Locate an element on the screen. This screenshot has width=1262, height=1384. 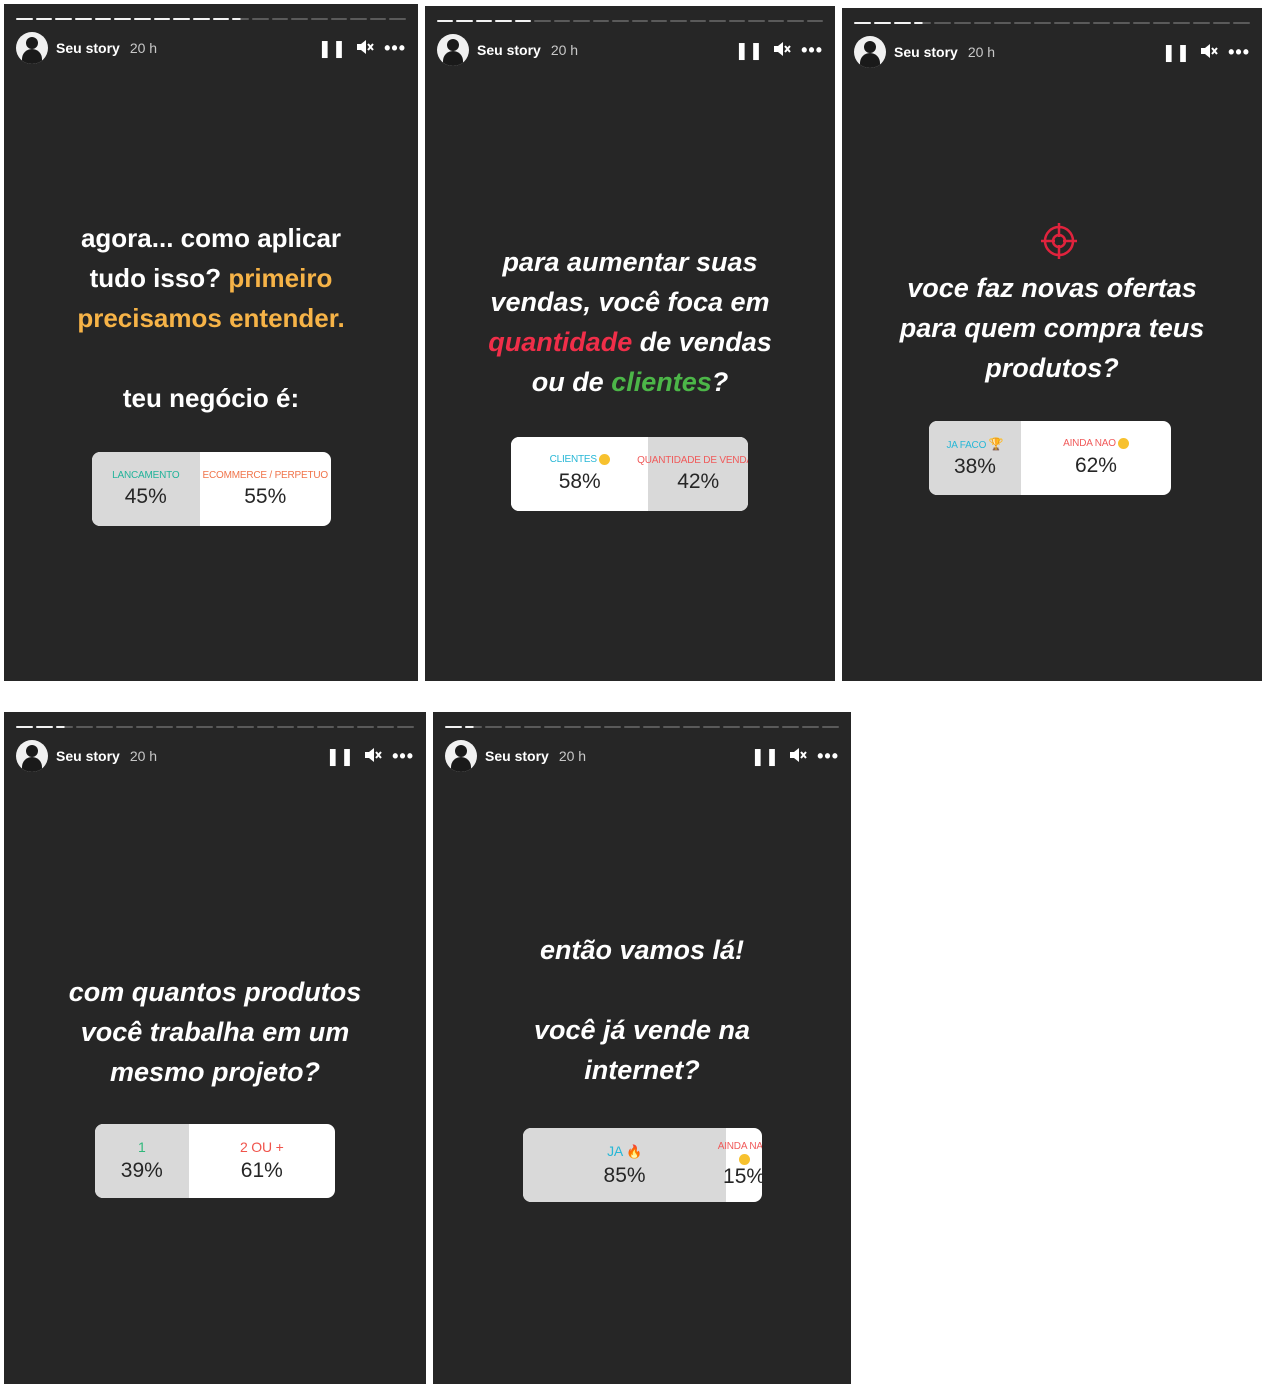
poll-option-a: LANCAMENTO 45% is located at coordinates (146, 489).